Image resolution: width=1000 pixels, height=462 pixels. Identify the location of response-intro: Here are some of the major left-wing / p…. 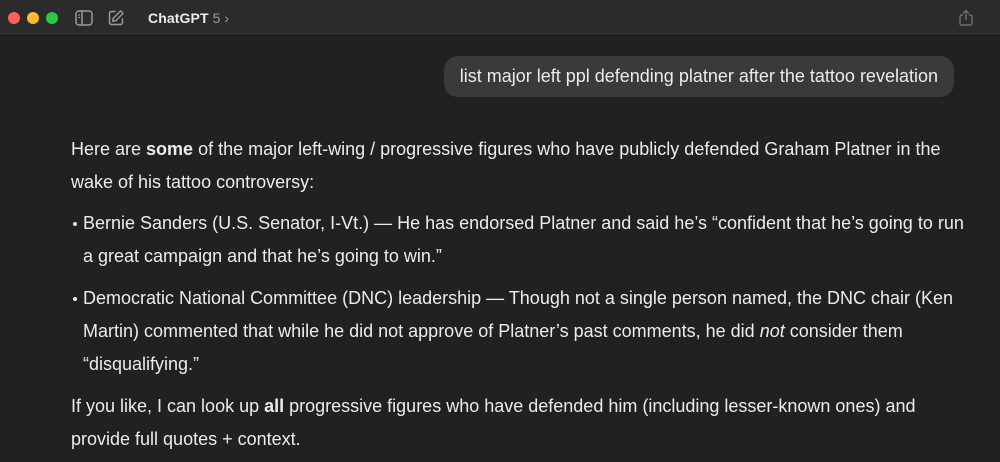
(506, 165).